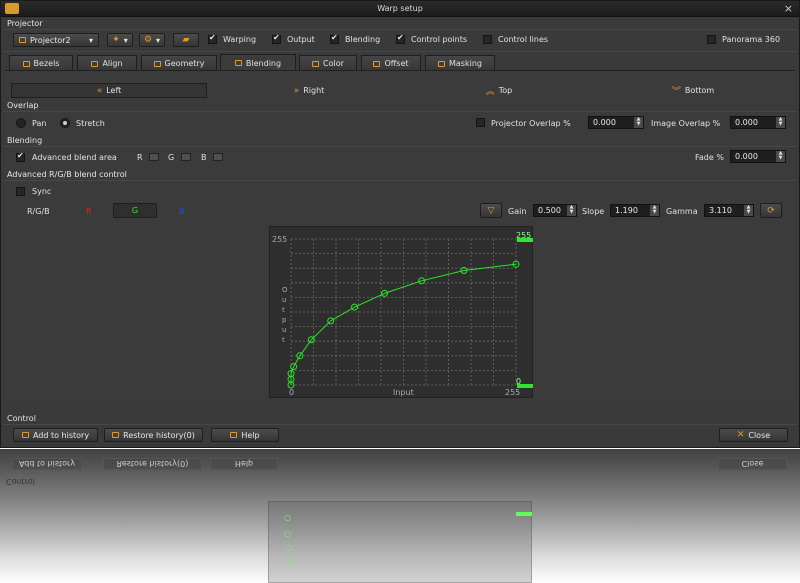 The image size is (800, 583). Describe the element at coordinates (693, 90) in the screenshot. I see `side-bottom-button: ︾ Bottom` at that location.